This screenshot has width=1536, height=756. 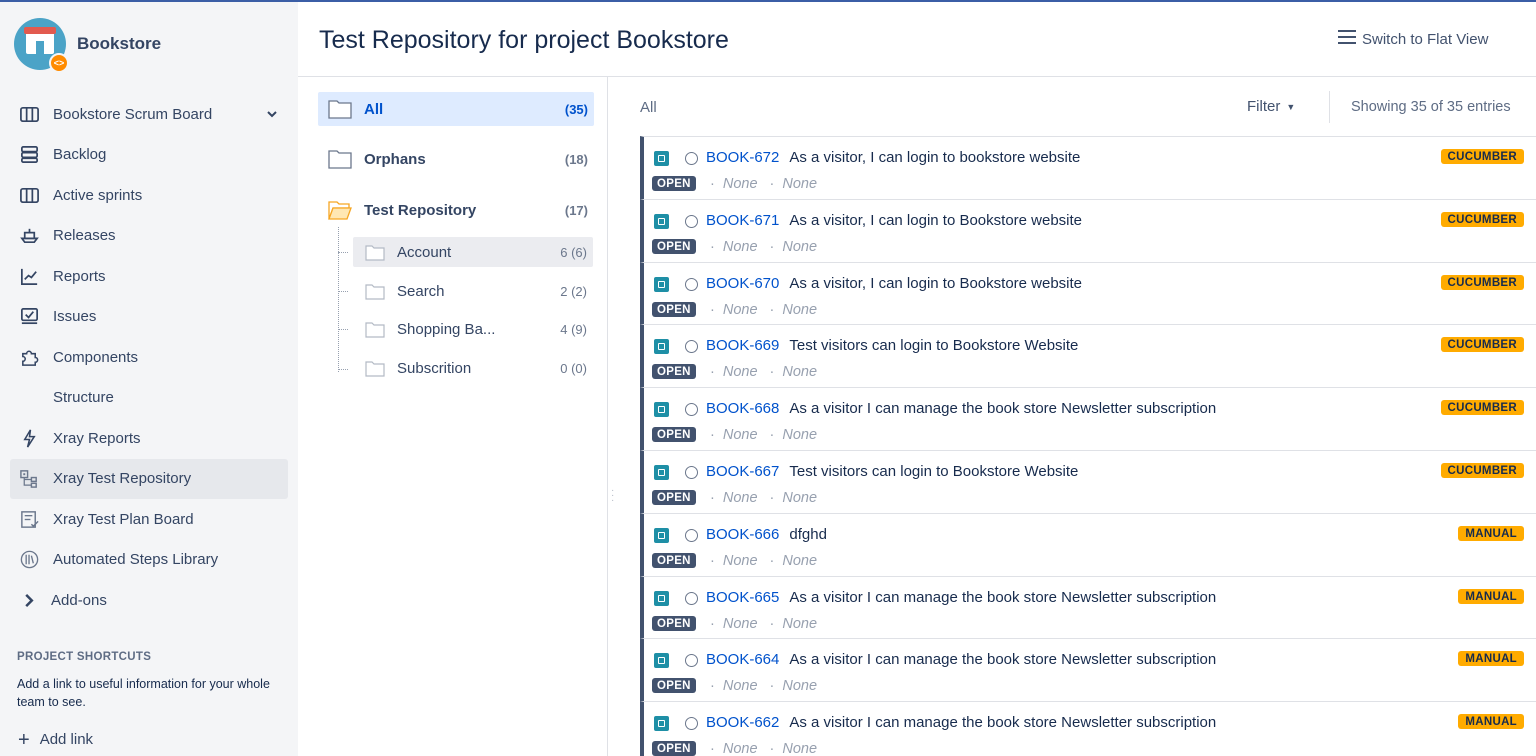 I want to click on folder-test-repository: Test Repository (17), so click(x=456, y=210).